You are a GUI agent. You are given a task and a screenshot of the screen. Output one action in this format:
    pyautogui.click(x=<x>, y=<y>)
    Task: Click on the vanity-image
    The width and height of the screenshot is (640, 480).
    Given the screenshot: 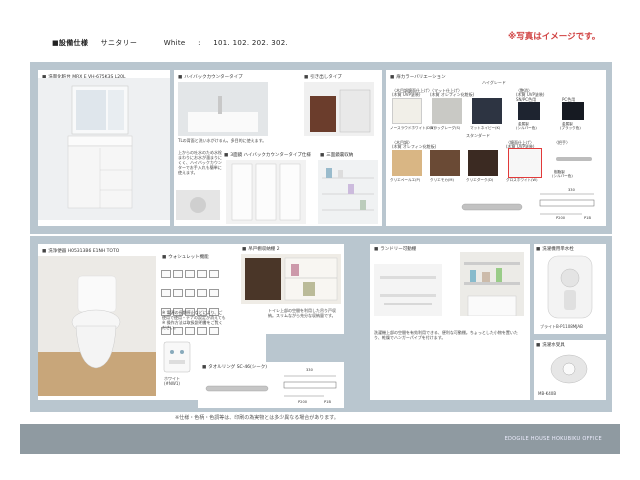 What is the action you would take?
    pyautogui.click(x=104, y=149)
    